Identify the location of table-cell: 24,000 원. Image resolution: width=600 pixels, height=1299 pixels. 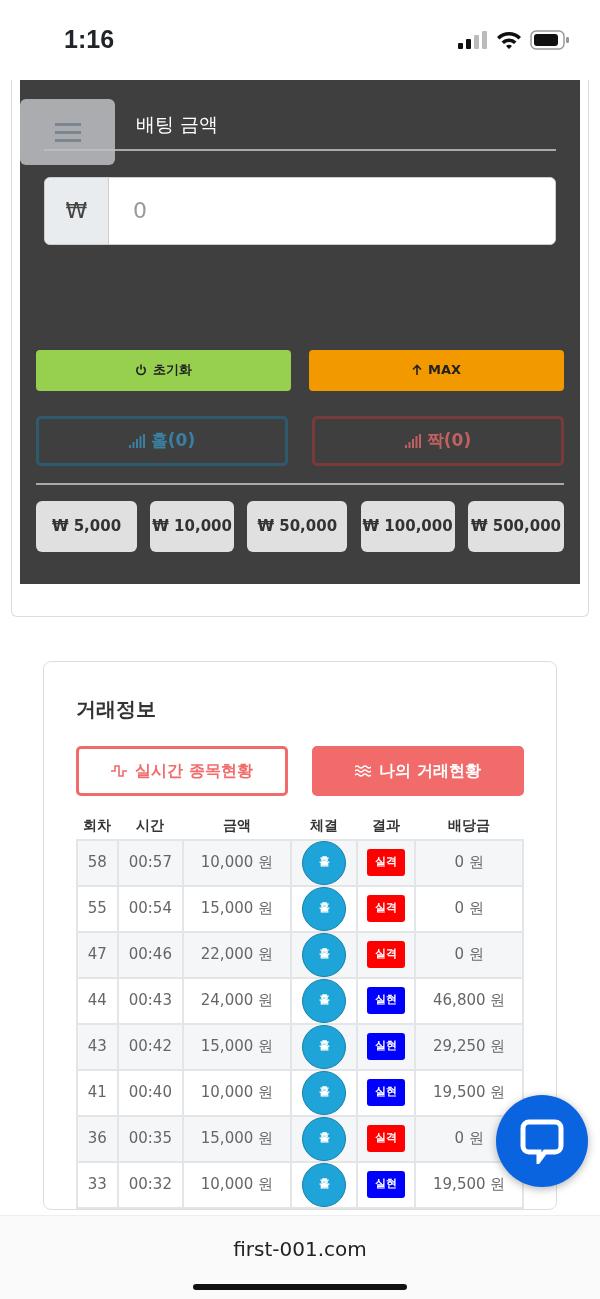
(237, 1000).